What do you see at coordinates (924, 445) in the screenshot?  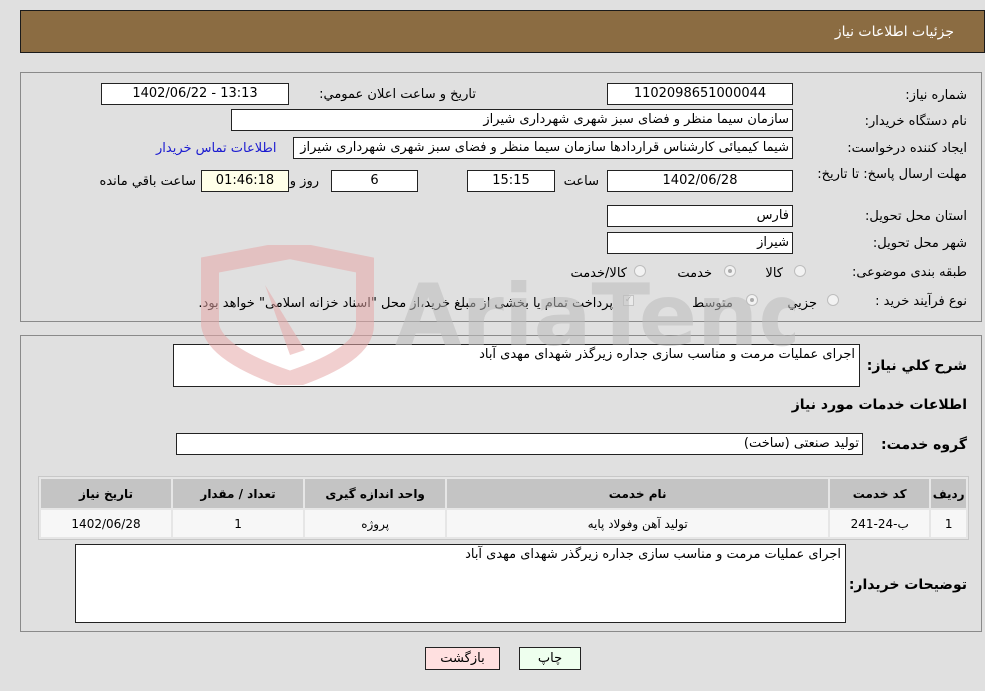 I see `service-group-label: گروه خدمت:` at bounding box center [924, 445].